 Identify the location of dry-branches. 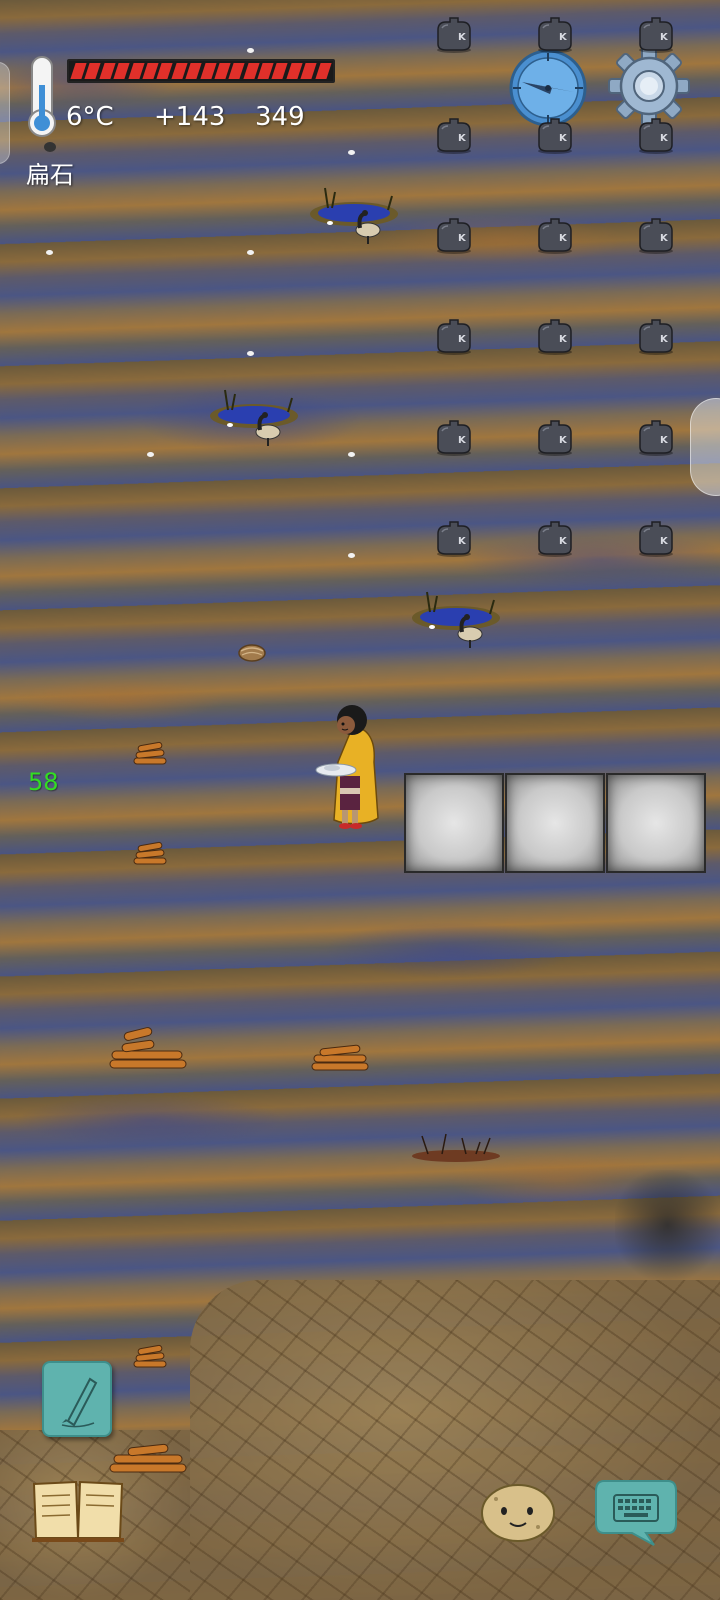
(456, 1148).